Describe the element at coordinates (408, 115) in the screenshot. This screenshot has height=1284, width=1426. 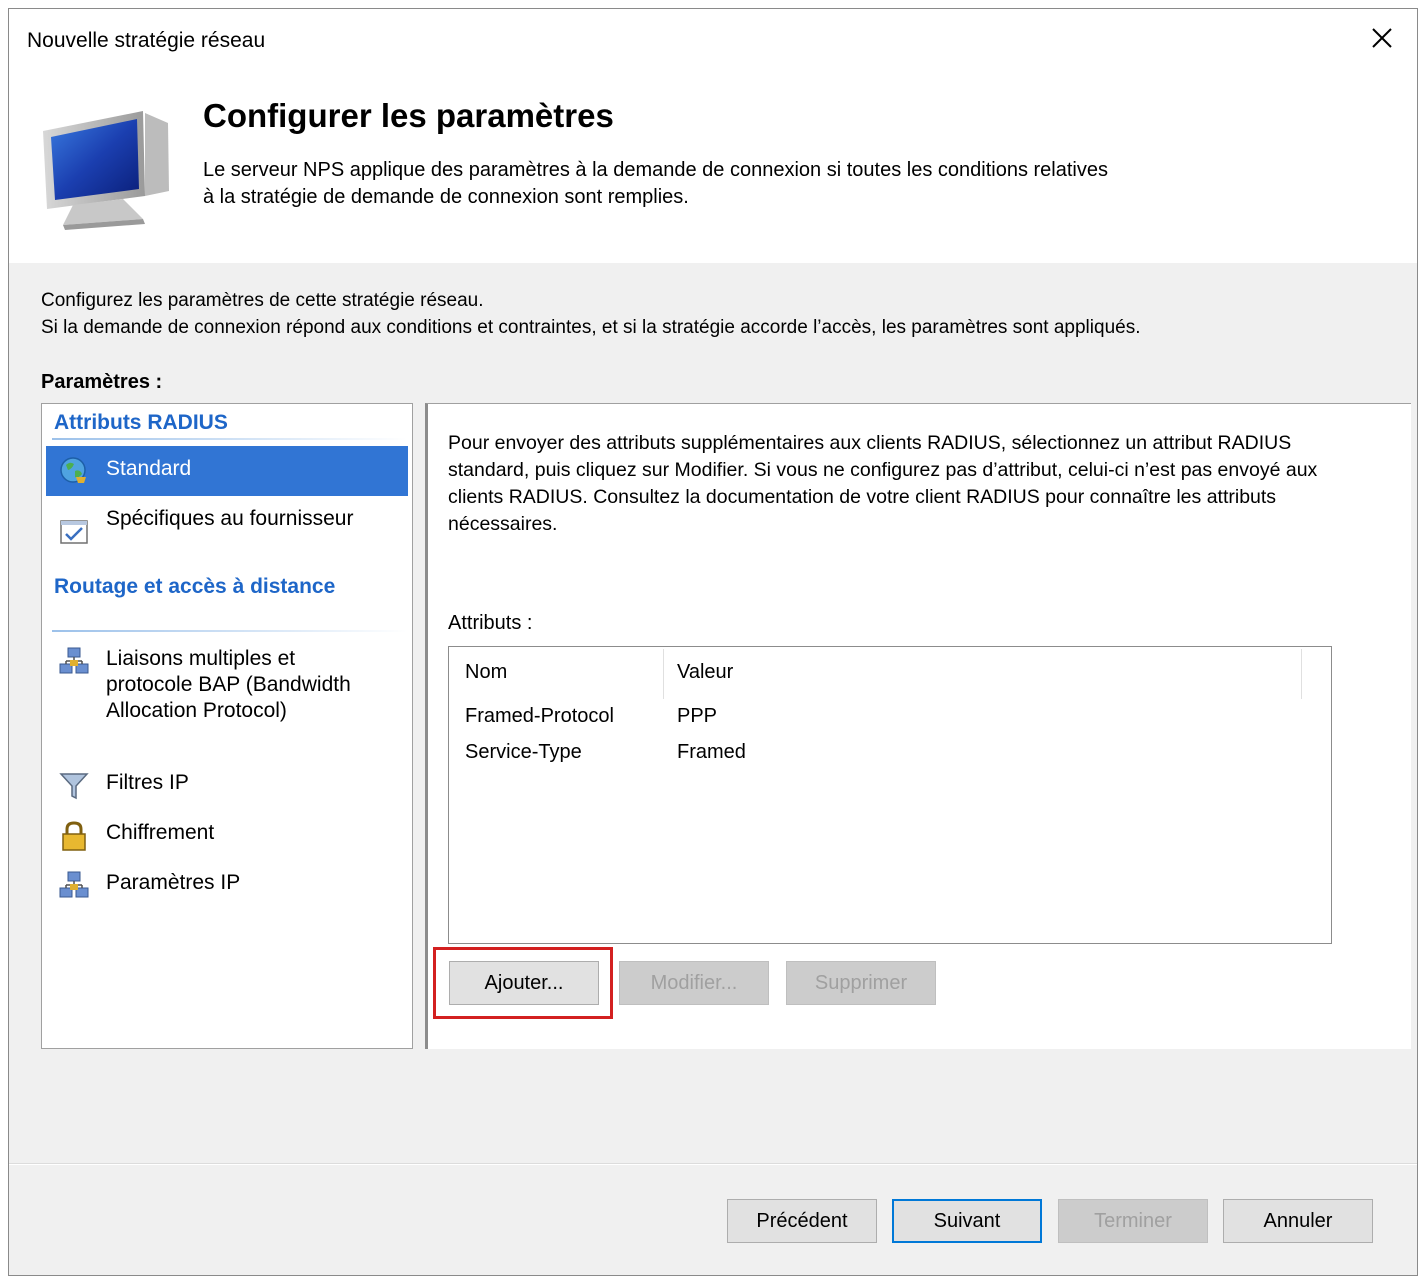
I see `page-title: Configurer les paramètres` at that location.